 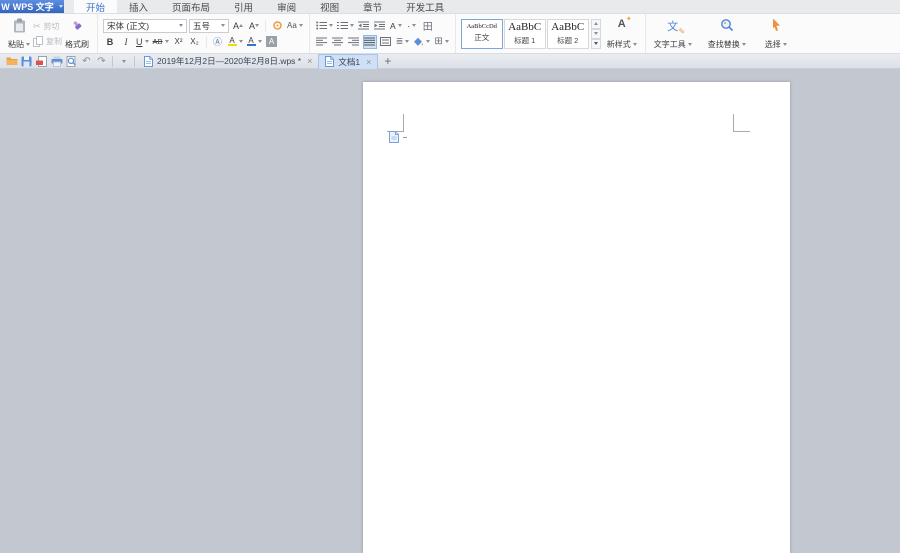 I want to click on pencil-icon: ✎, so click(x=682, y=31).